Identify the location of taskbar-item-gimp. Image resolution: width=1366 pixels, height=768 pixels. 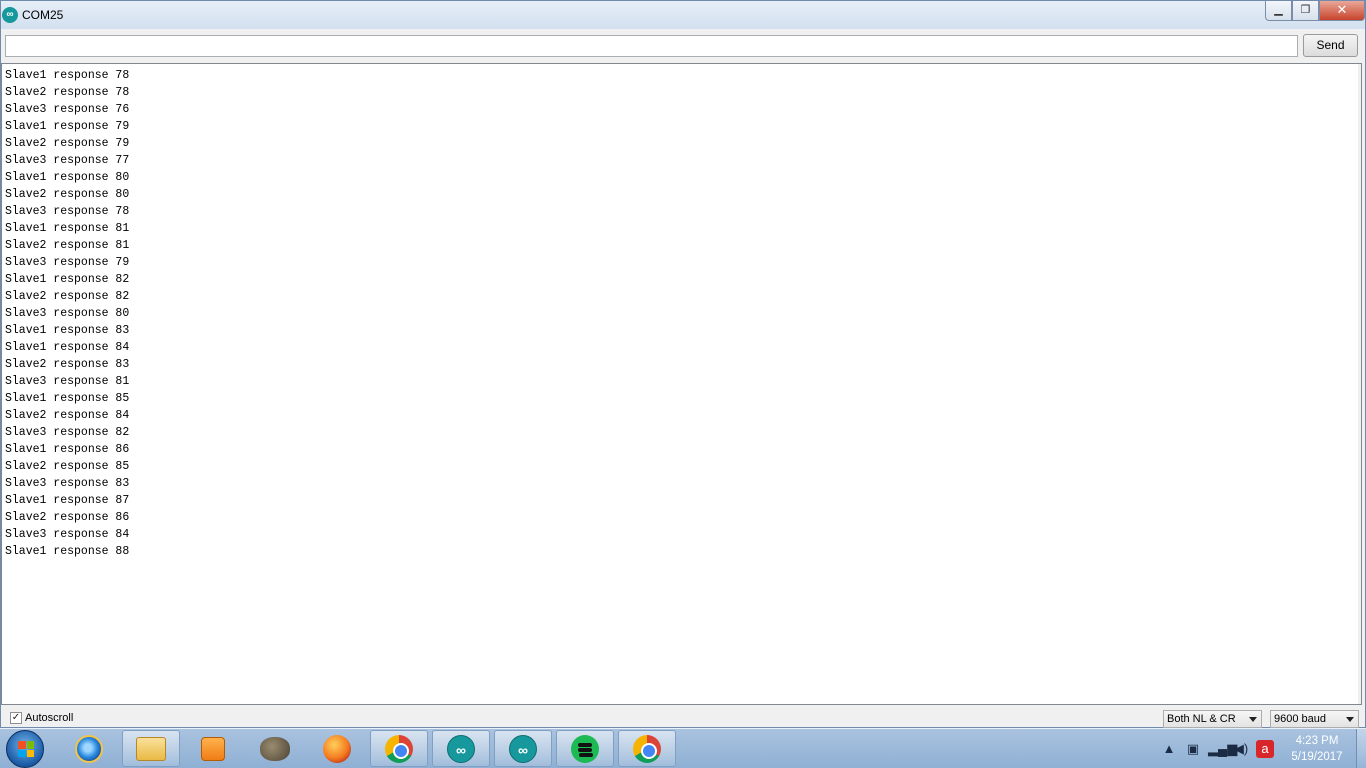
(275, 748).